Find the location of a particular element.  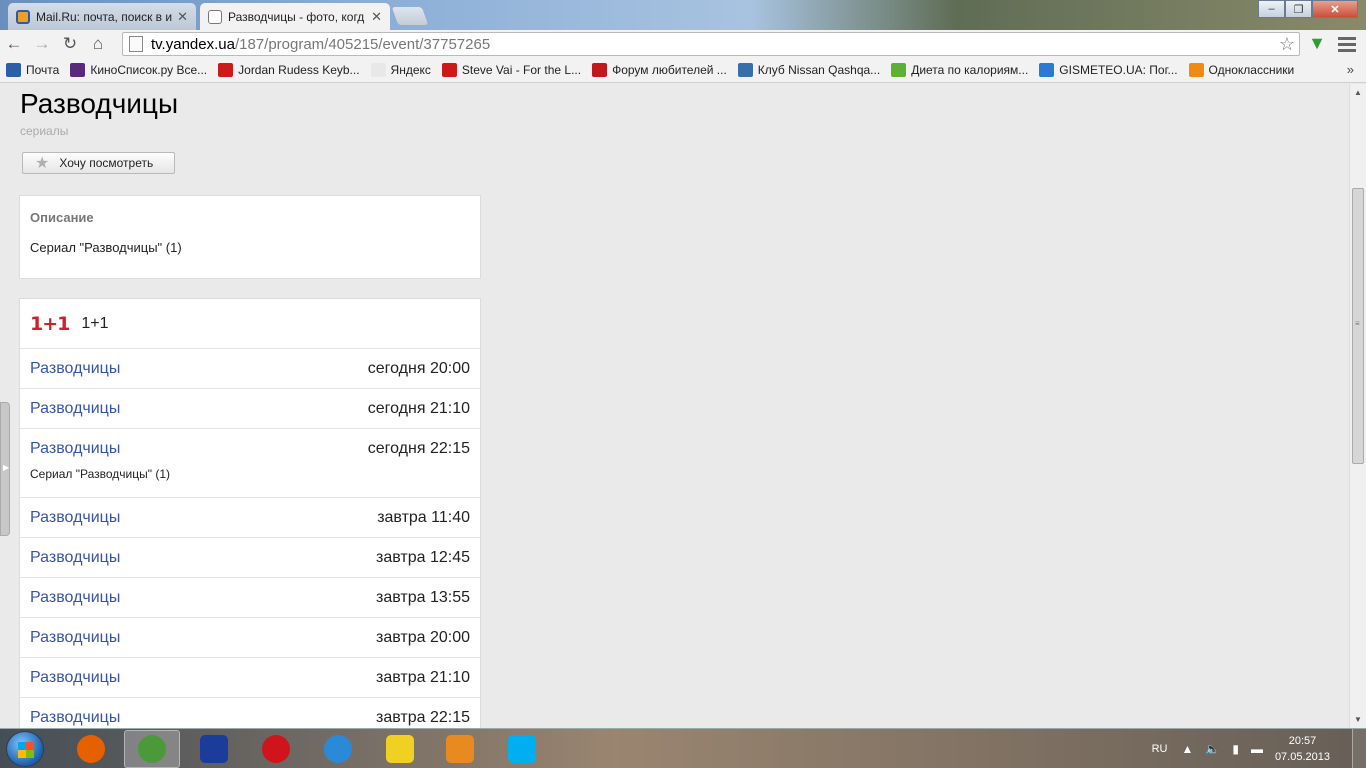

maximize-button: ❐ is located at coordinates (1298, 9).